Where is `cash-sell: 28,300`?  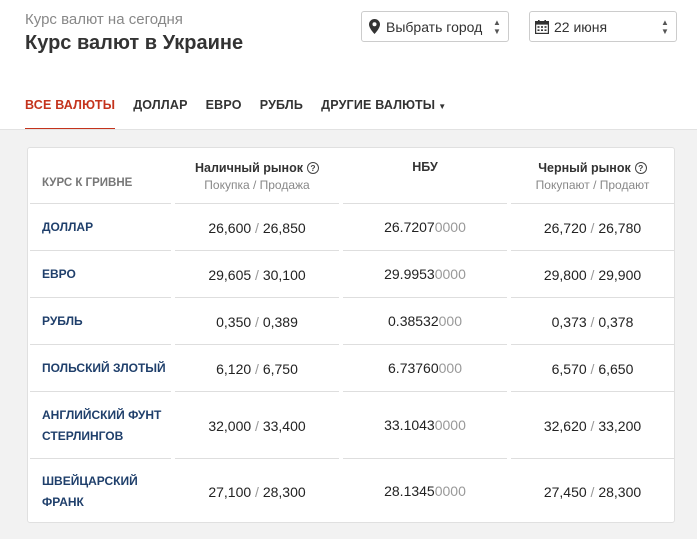 cash-sell: 28,300 is located at coordinates (284, 492).